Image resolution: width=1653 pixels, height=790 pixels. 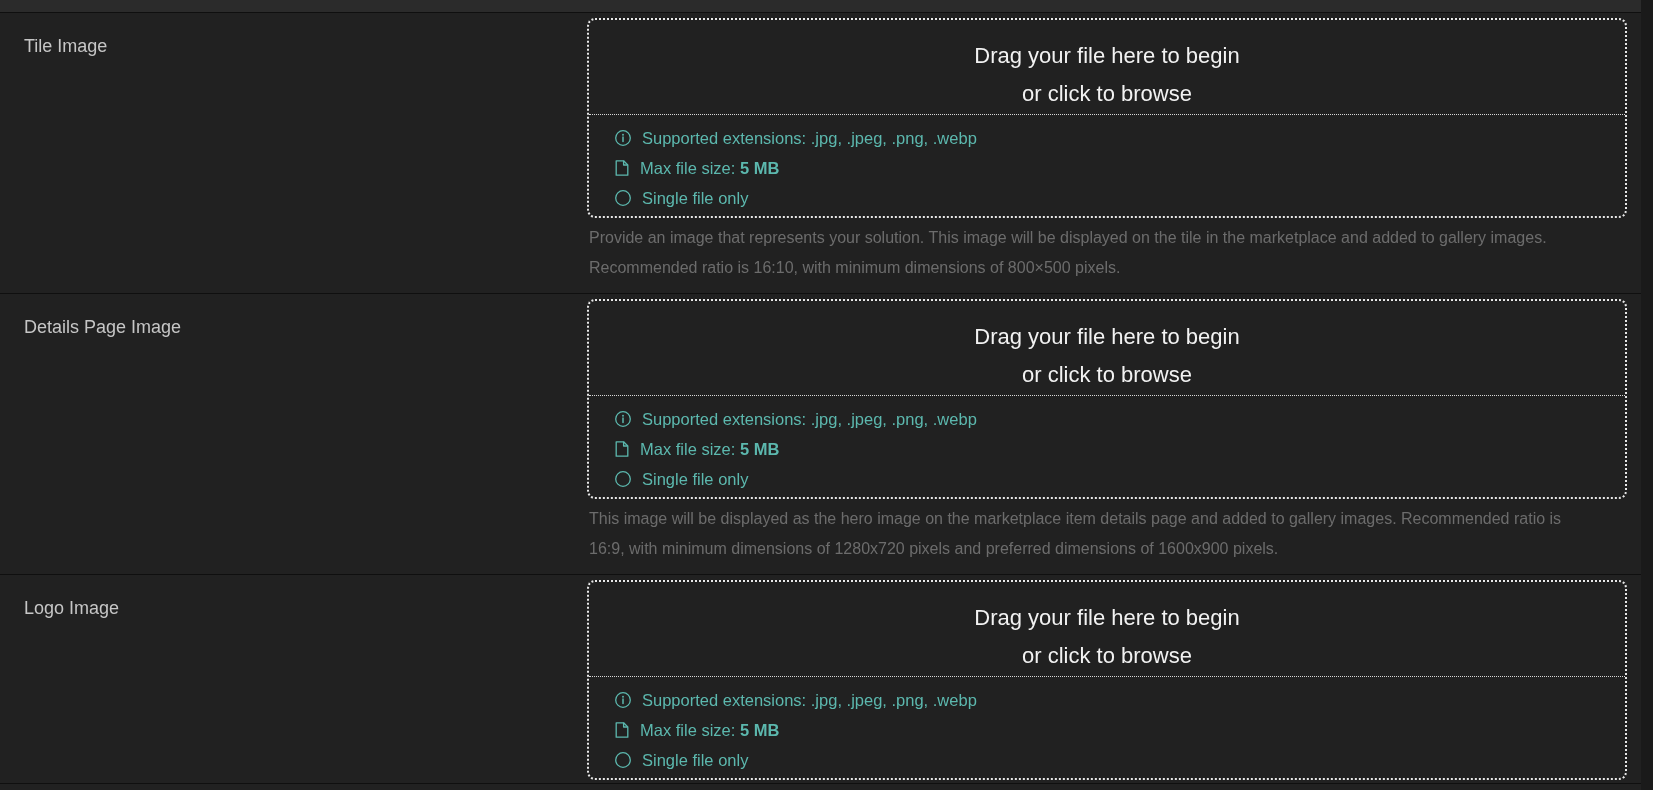 What do you see at coordinates (1068, 253) in the screenshot?
I see `help-text: Provide an image that represents your solution. This image will be displayed on the tile in the marketplace and added to gallery images. Recommended ratio is 16:10, with minimum dimensions of 800×500 pixels.` at bounding box center [1068, 253].